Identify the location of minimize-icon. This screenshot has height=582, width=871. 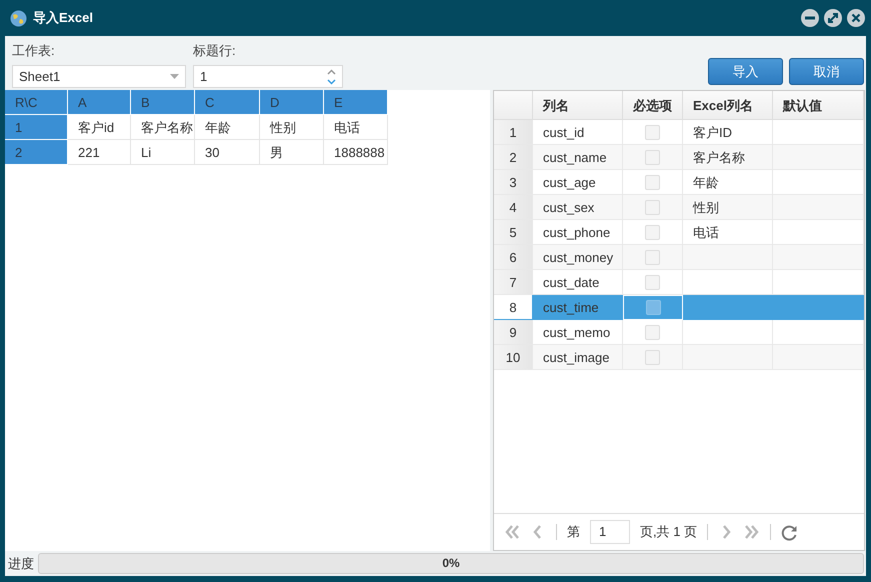
(810, 18).